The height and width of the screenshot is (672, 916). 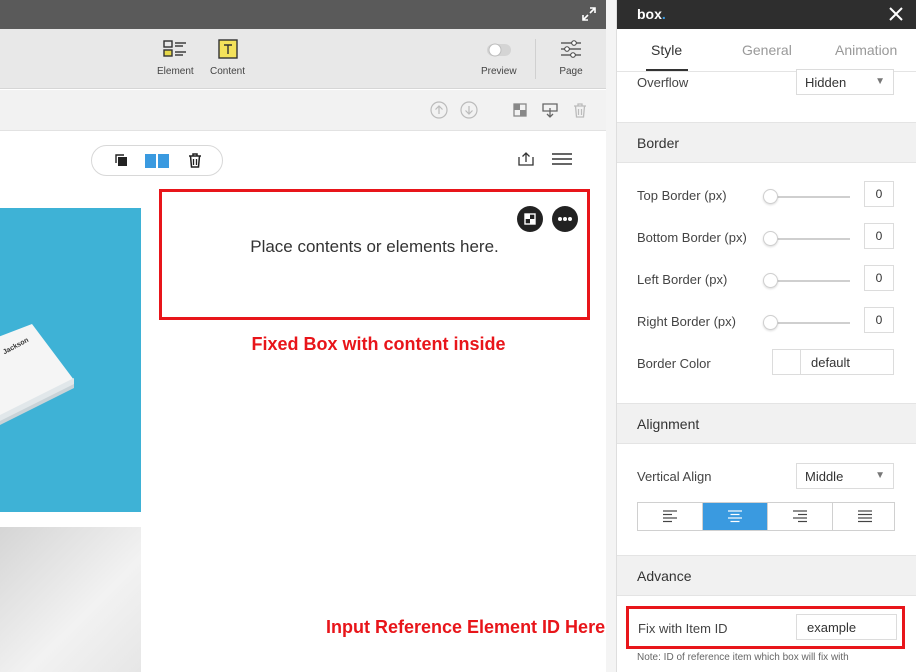 What do you see at coordinates (520, 110) in the screenshot?
I see `duplicate-icon` at bounding box center [520, 110].